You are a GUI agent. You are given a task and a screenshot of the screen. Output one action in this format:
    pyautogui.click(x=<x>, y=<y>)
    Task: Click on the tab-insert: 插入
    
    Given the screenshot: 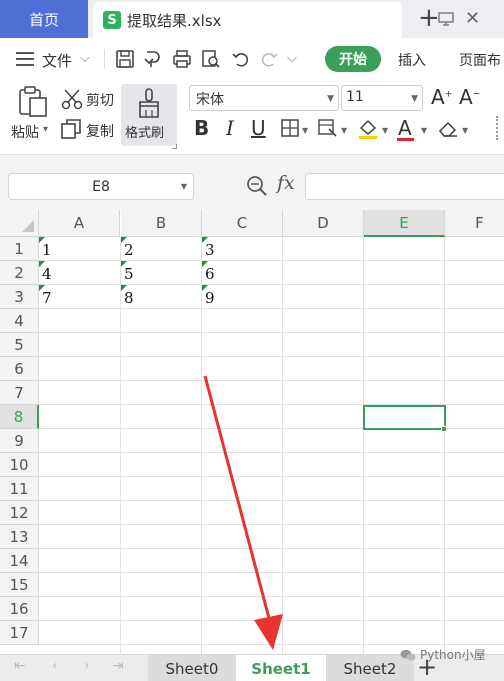 What is the action you would take?
    pyautogui.click(x=412, y=60)
    